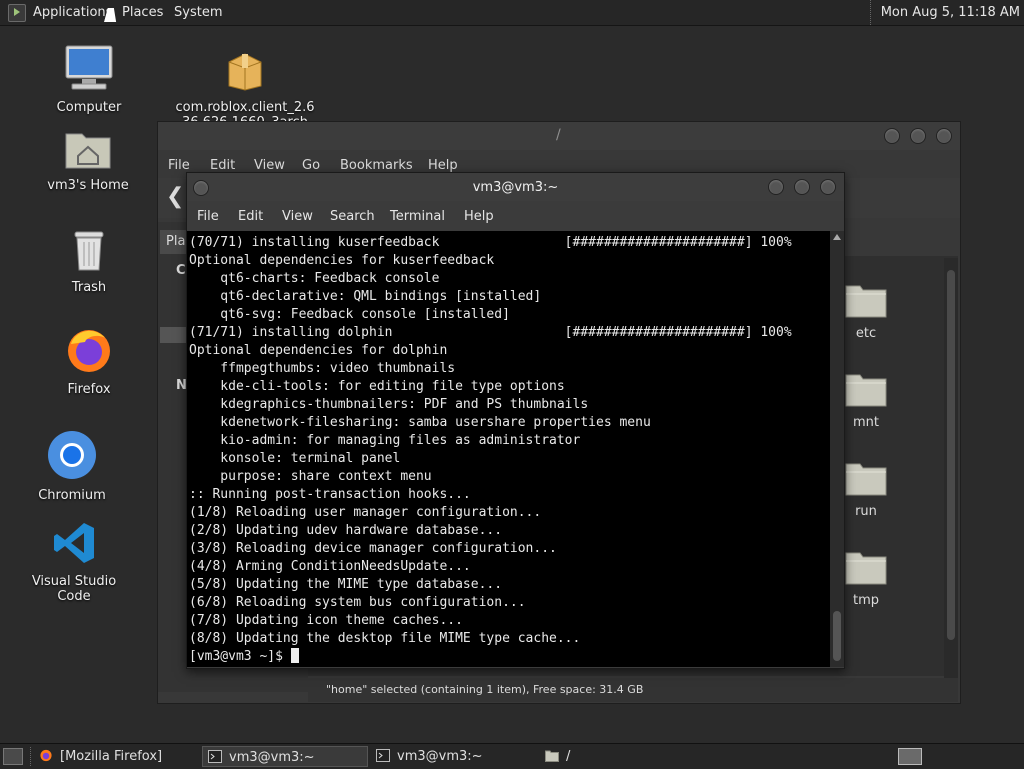  I want to click on scroll-up-icon, so click(837, 237).